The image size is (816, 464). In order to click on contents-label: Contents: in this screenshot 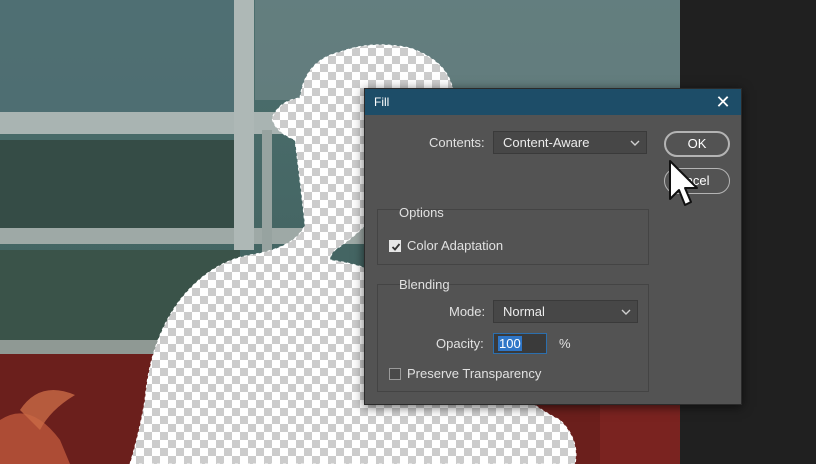, I will do `click(457, 142)`.